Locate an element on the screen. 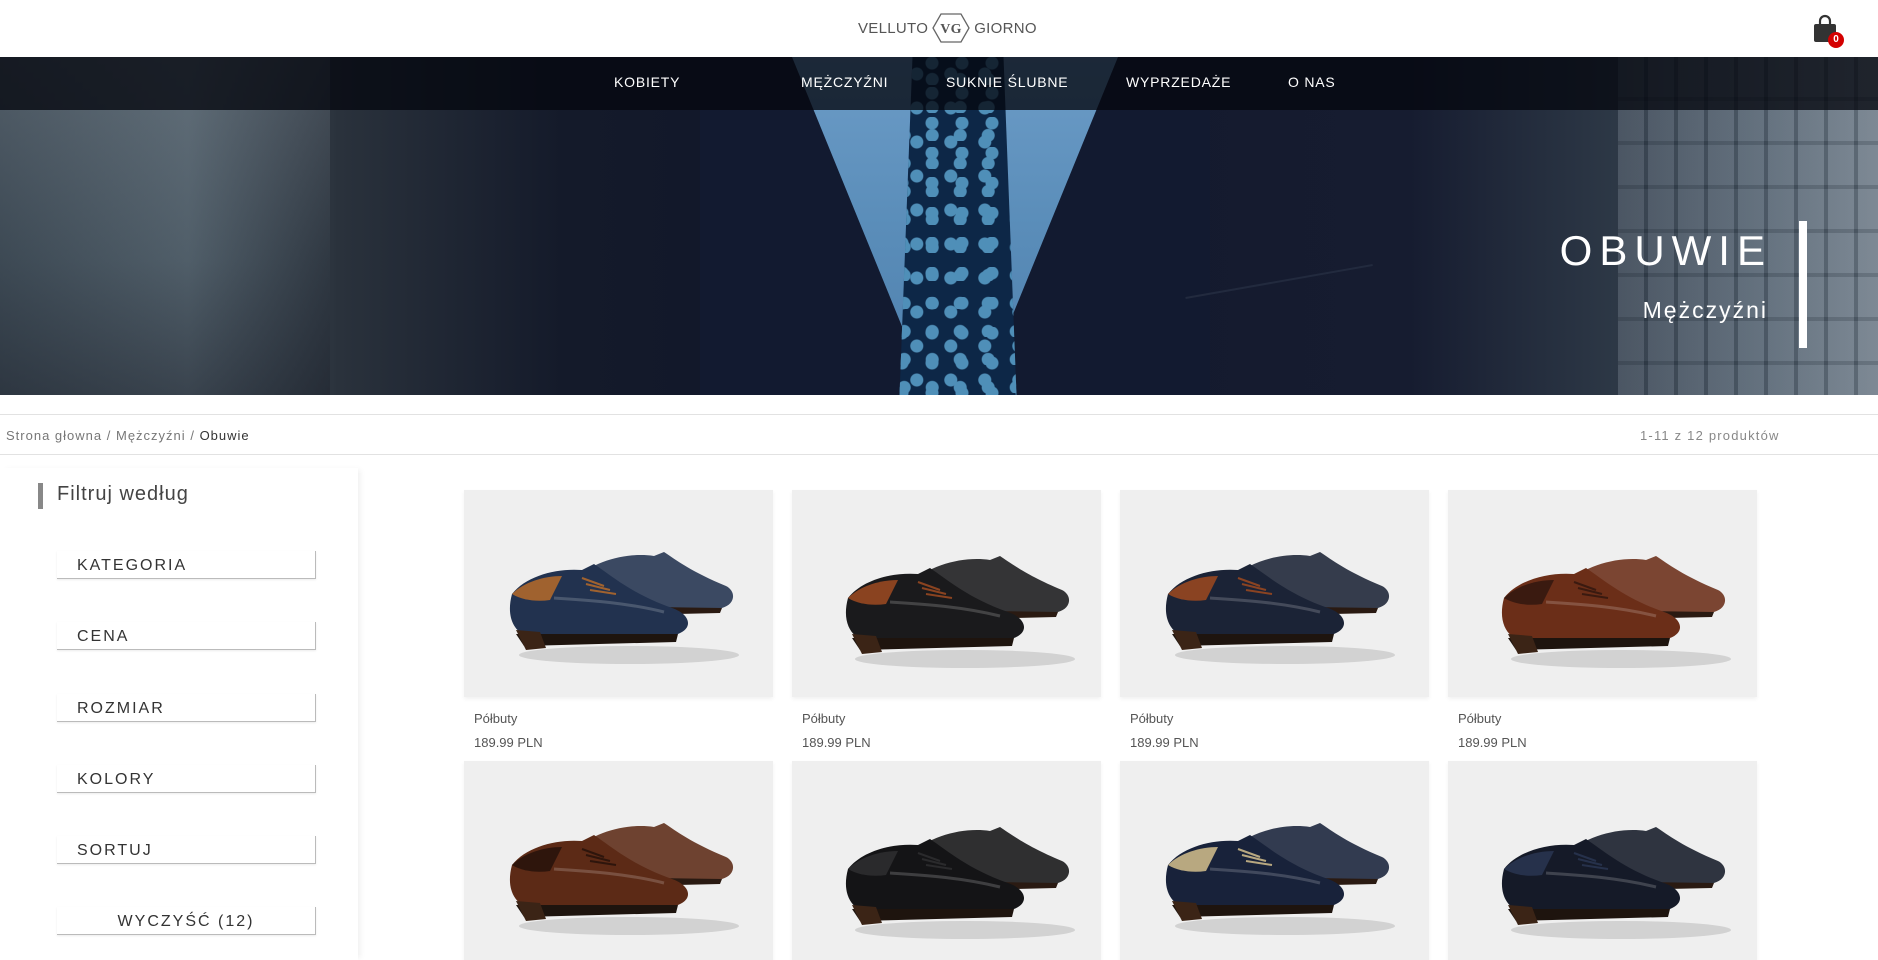 The width and height of the screenshot is (1878, 960). hero-title: OBUWIE is located at coordinates (1665, 250).